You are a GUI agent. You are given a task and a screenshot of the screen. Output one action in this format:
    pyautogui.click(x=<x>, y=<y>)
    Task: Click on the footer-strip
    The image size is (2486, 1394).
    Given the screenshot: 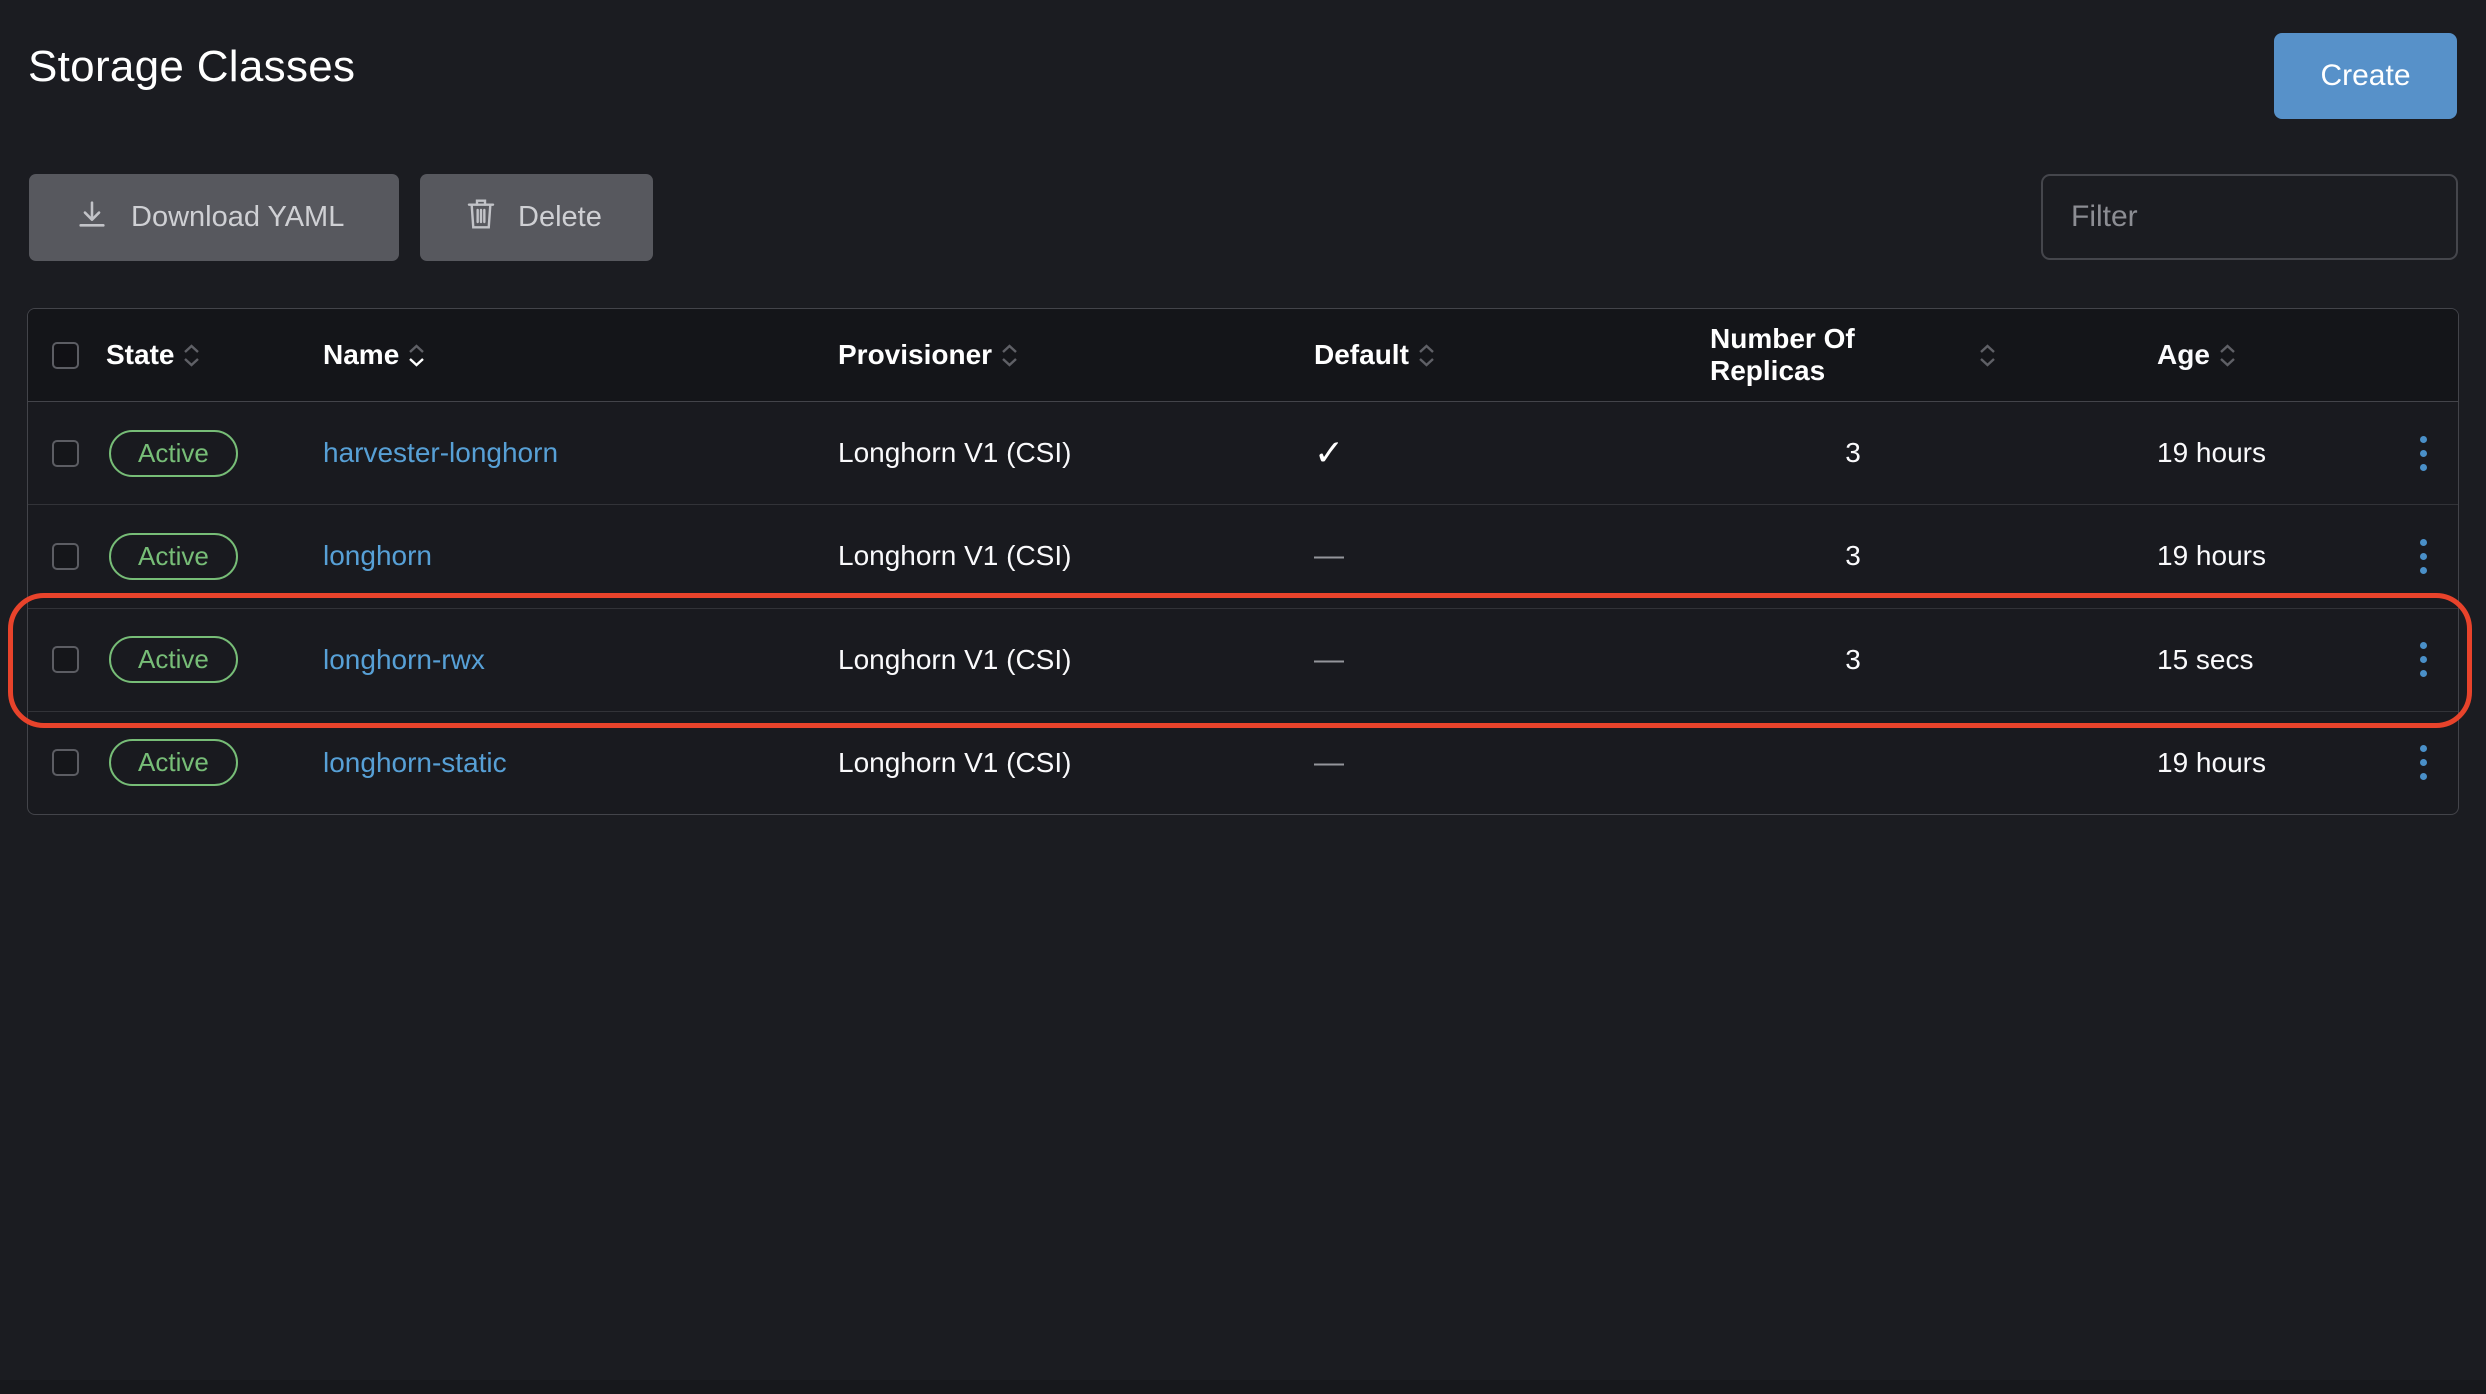 What is the action you would take?
    pyautogui.click(x=1243, y=1387)
    